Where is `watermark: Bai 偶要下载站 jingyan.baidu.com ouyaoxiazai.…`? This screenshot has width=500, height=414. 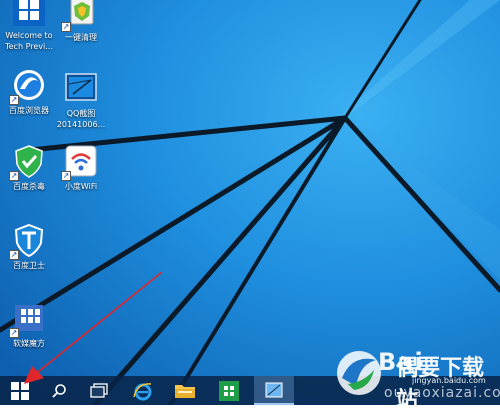 watermark: Bai 偶要下载站 jingyan.baidu.com ouyaoxiazai.… is located at coordinates (417, 379).